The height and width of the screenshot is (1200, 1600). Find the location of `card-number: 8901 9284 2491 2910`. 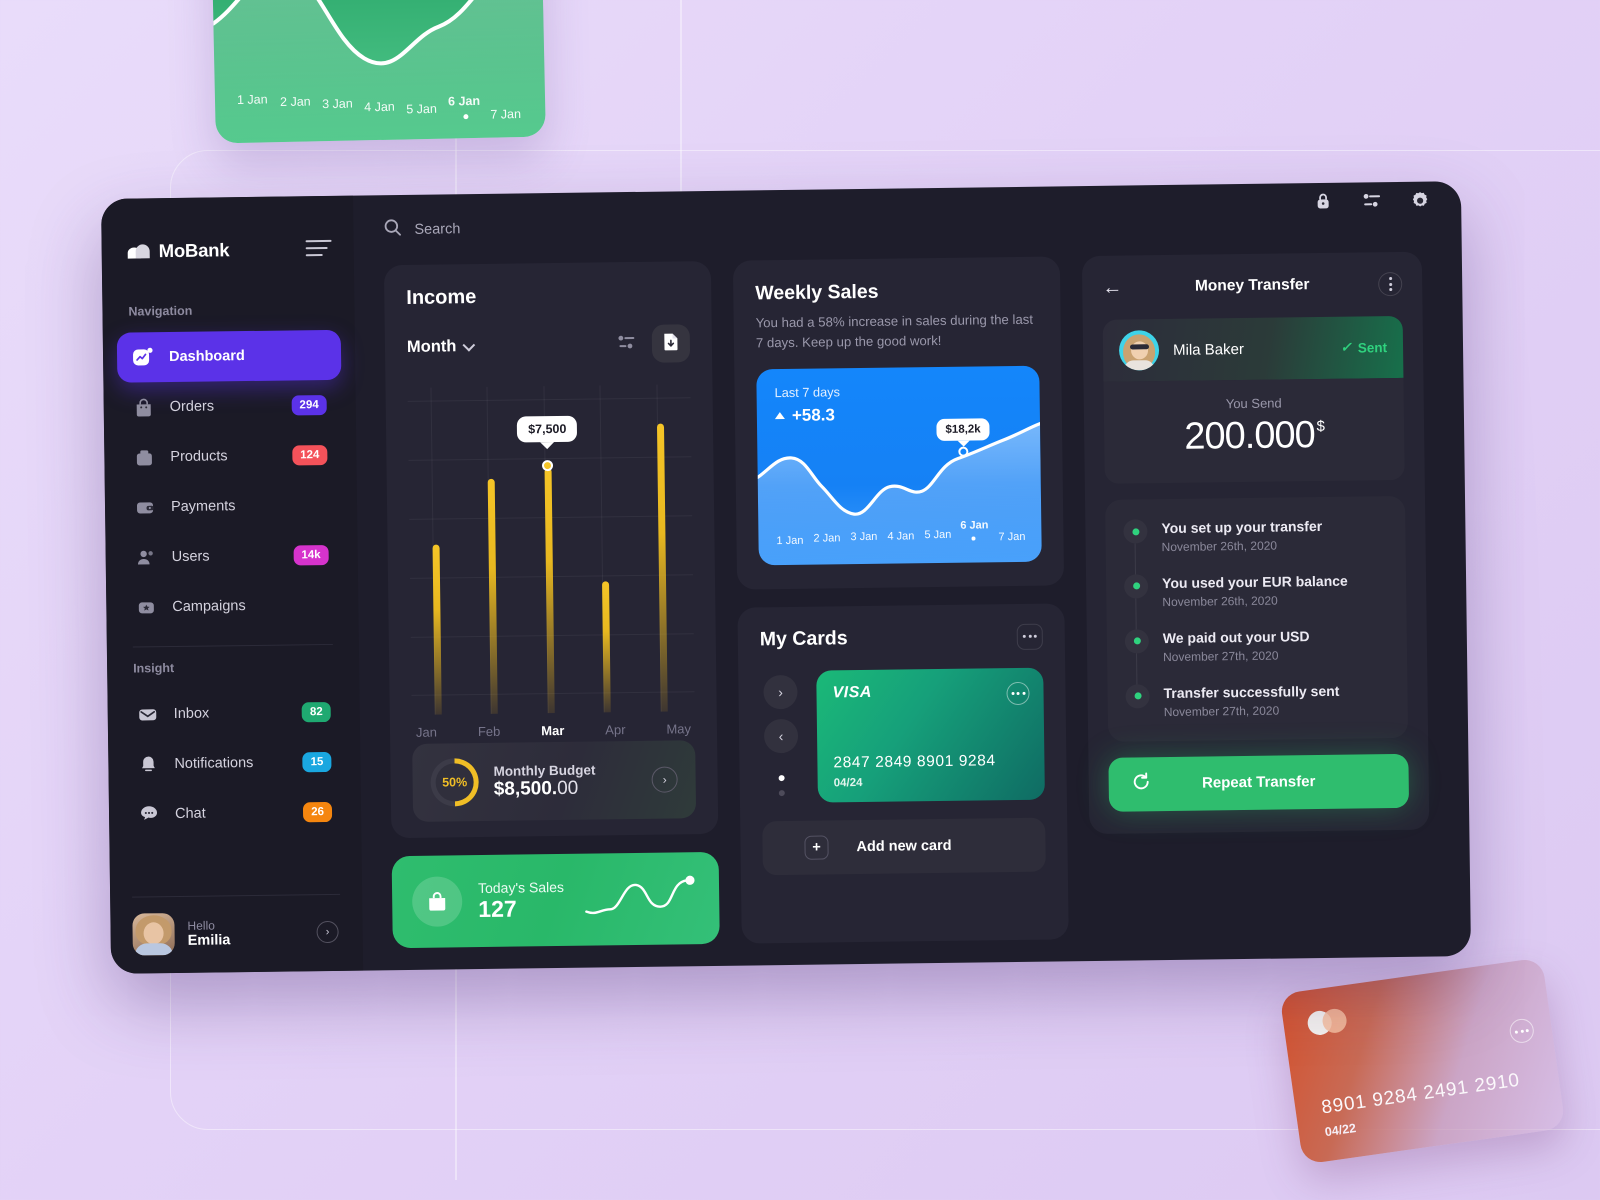

card-number: 8901 9284 2491 2910 is located at coordinates (1421, 1094).